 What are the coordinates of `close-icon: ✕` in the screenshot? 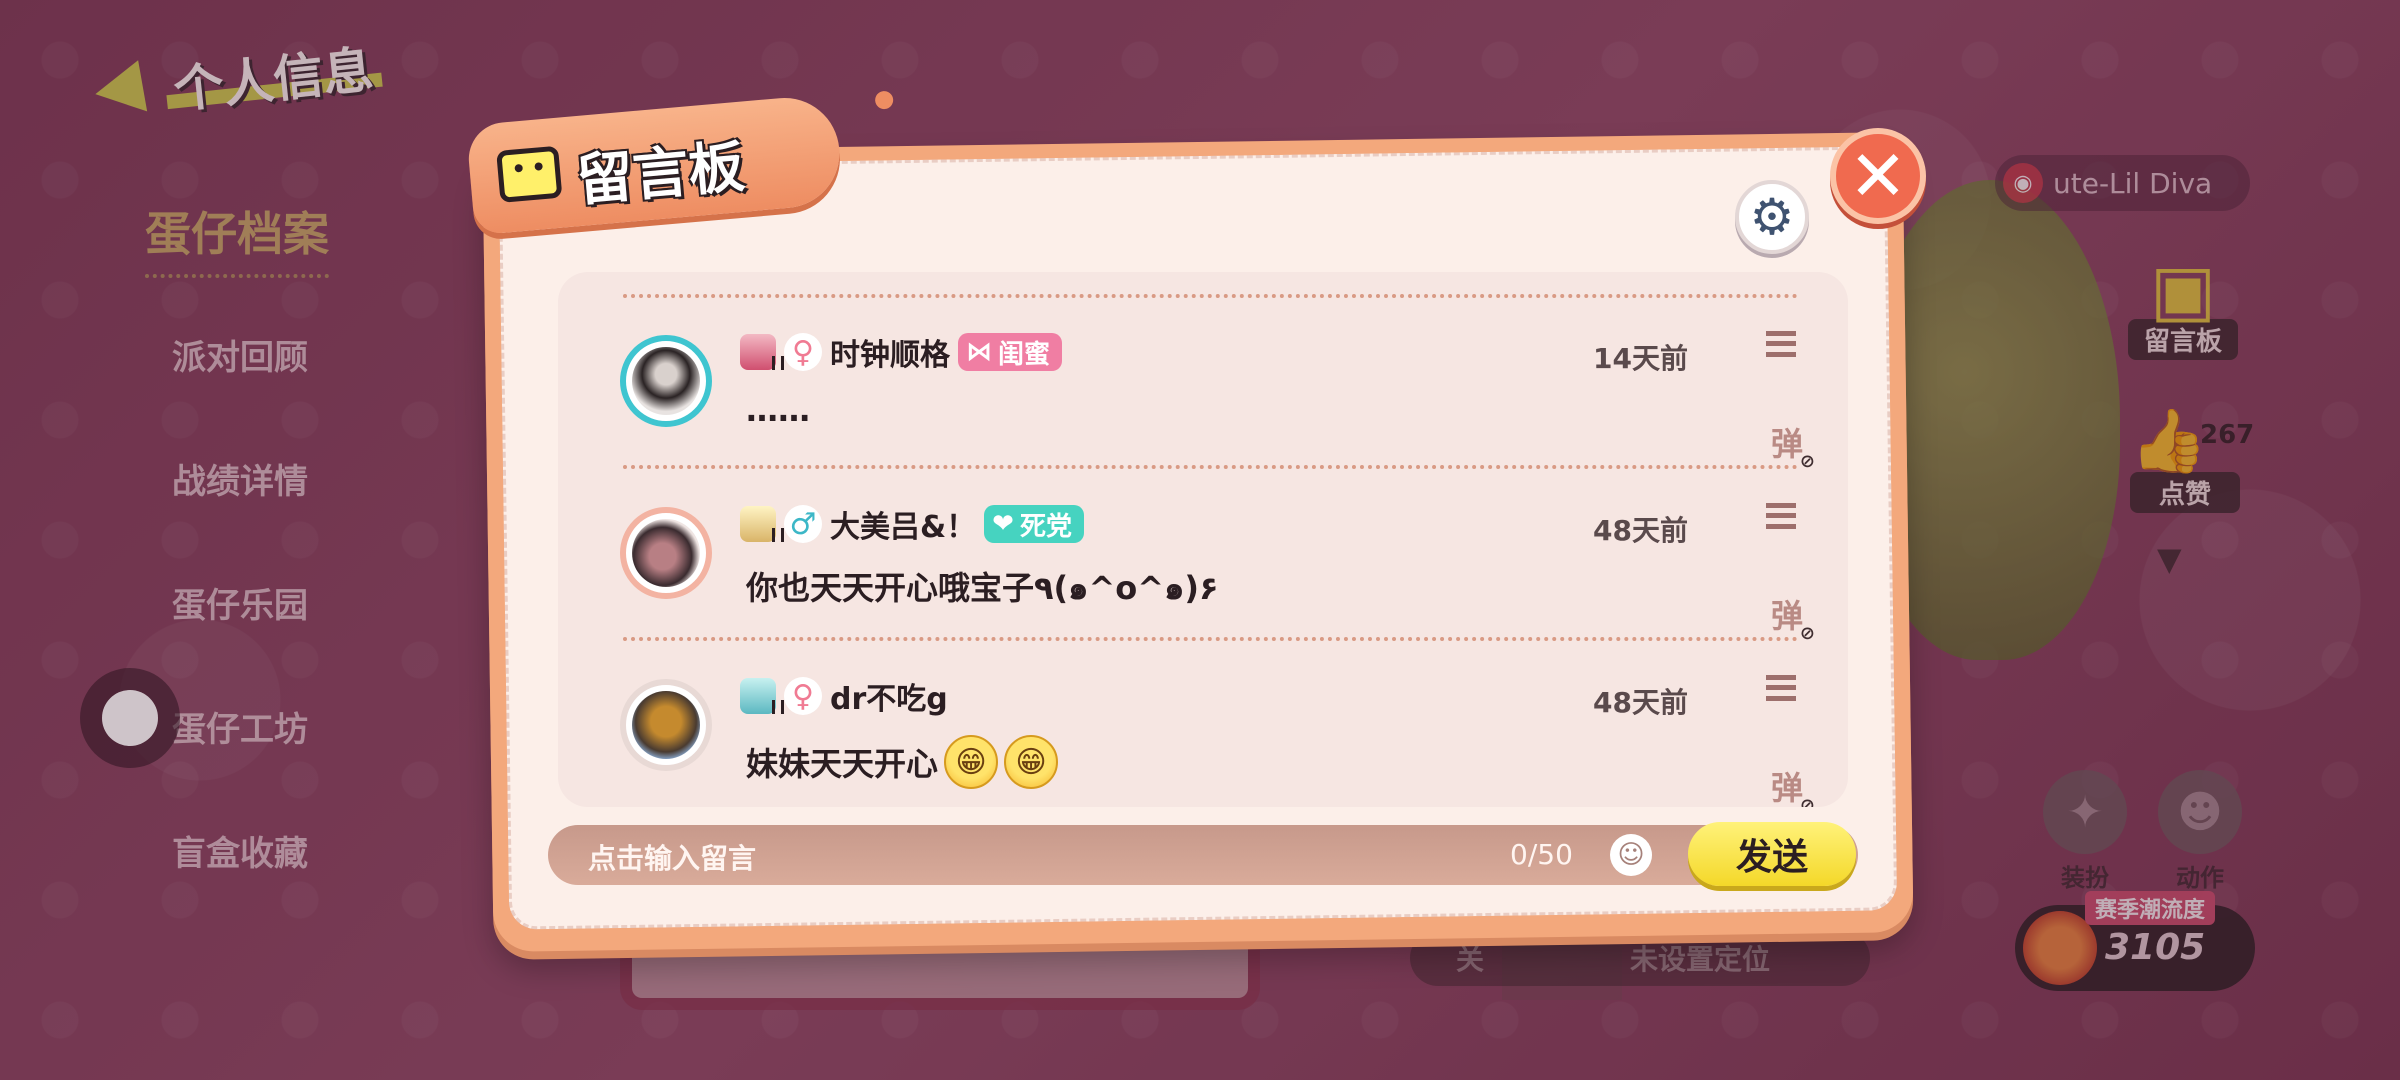 It's located at (1878, 176).